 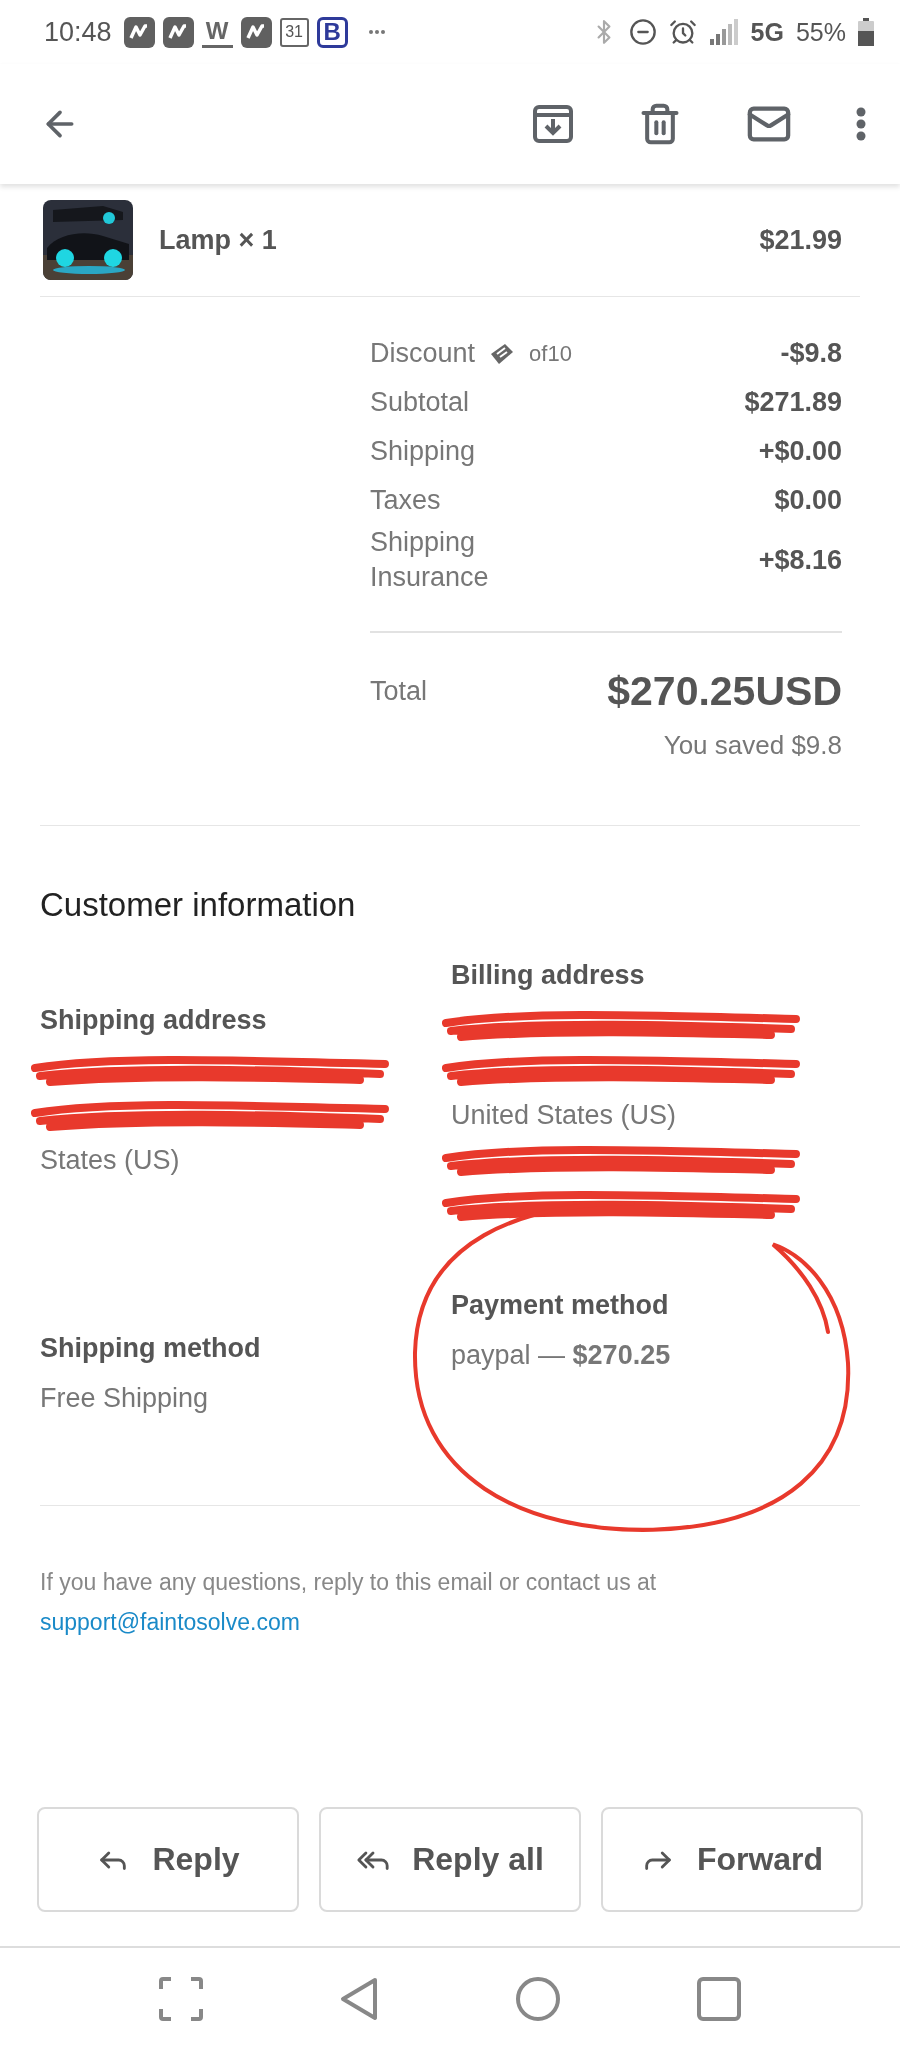 What do you see at coordinates (151, 1349) in the screenshot?
I see `section-heading: Shipping method` at bounding box center [151, 1349].